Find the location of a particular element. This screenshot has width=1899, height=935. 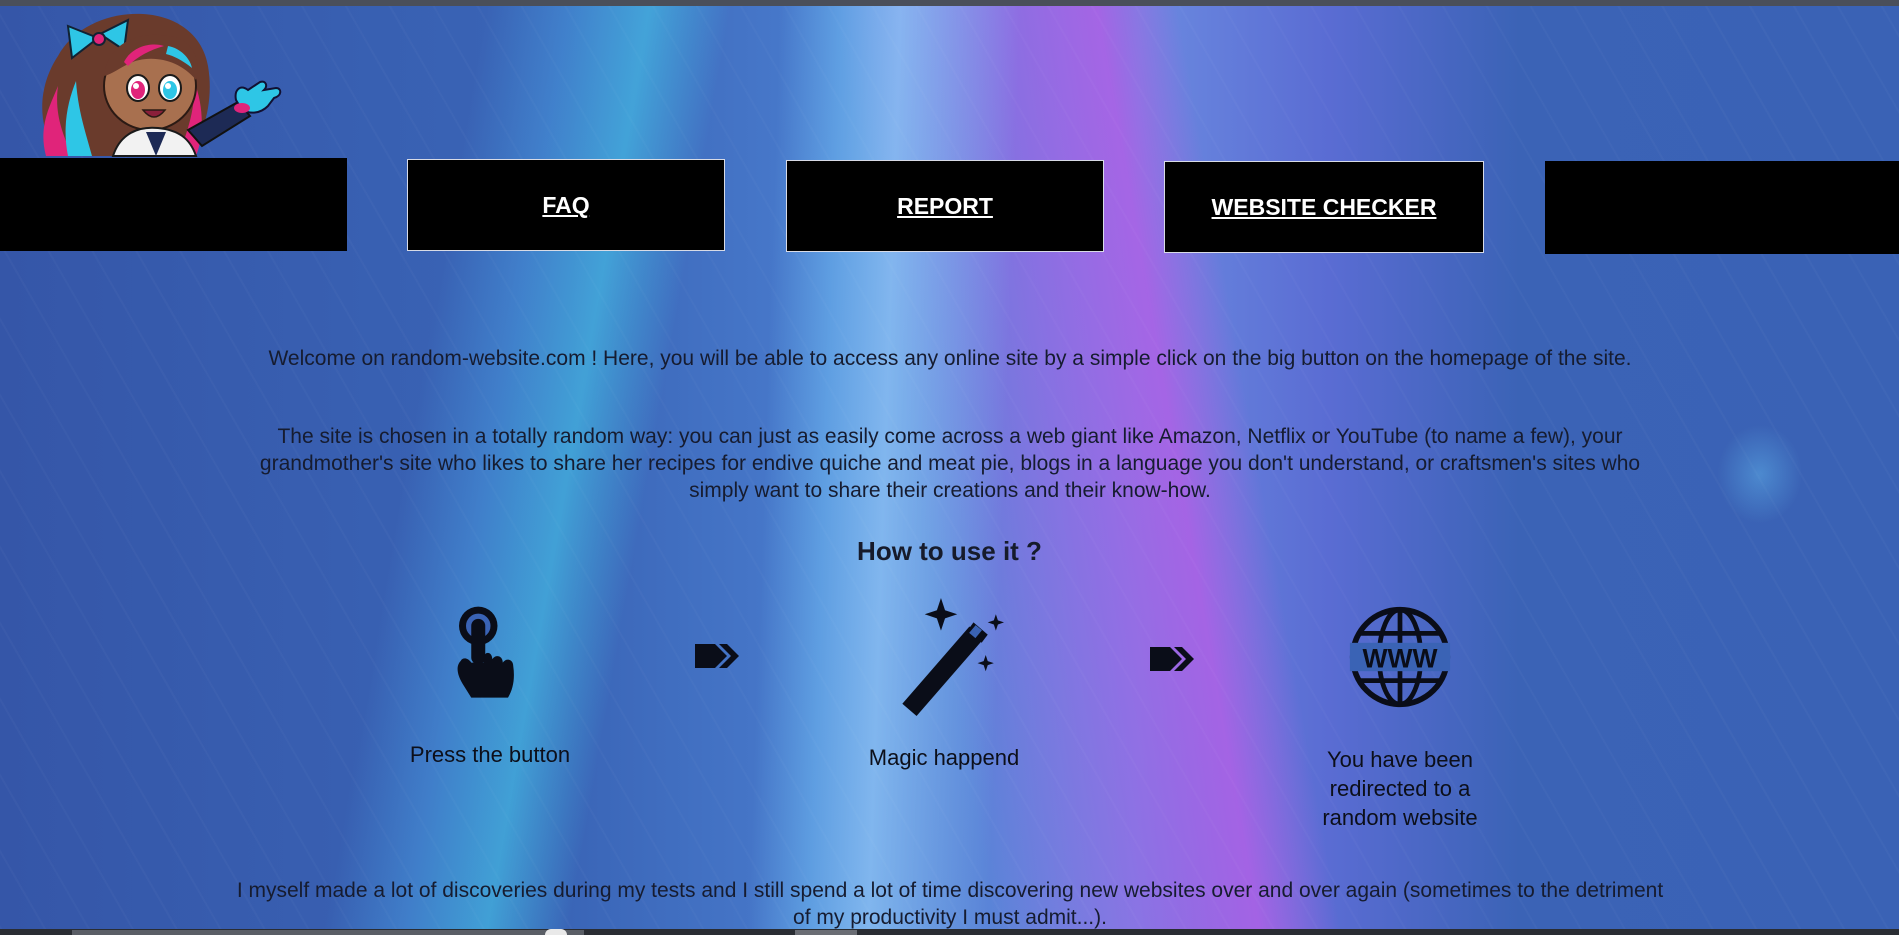

nav-faq-button: FAQ is located at coordinates (566, 205).